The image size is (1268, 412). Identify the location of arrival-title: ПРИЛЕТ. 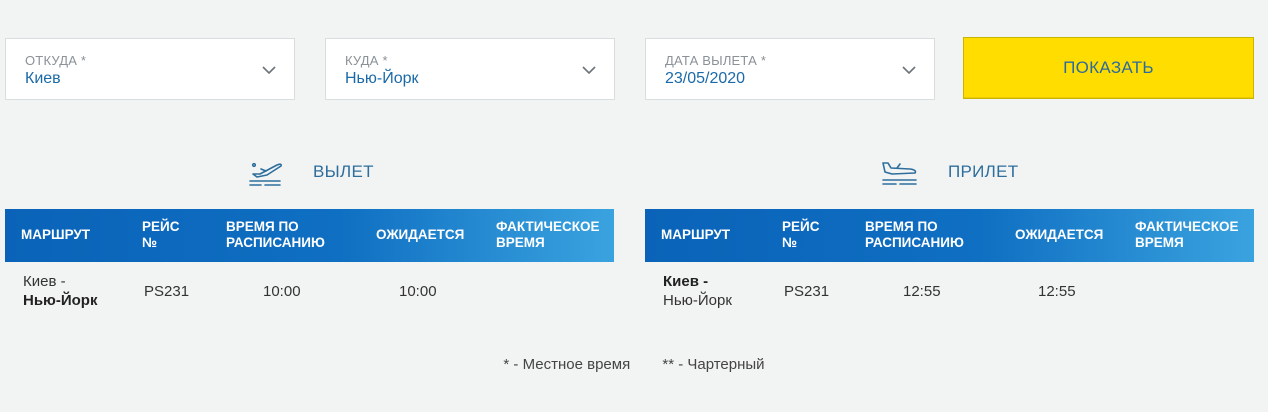
(983, 171).